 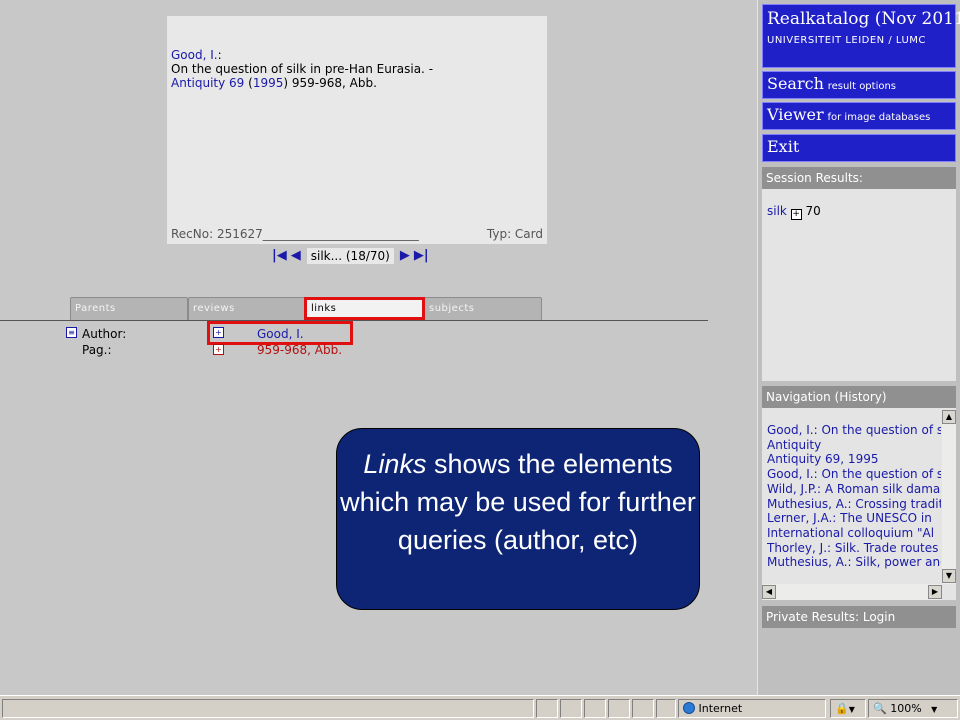 I want to click on list-item: Thorley, J.: Silk. Trade routes, so click(x=854, y=548).